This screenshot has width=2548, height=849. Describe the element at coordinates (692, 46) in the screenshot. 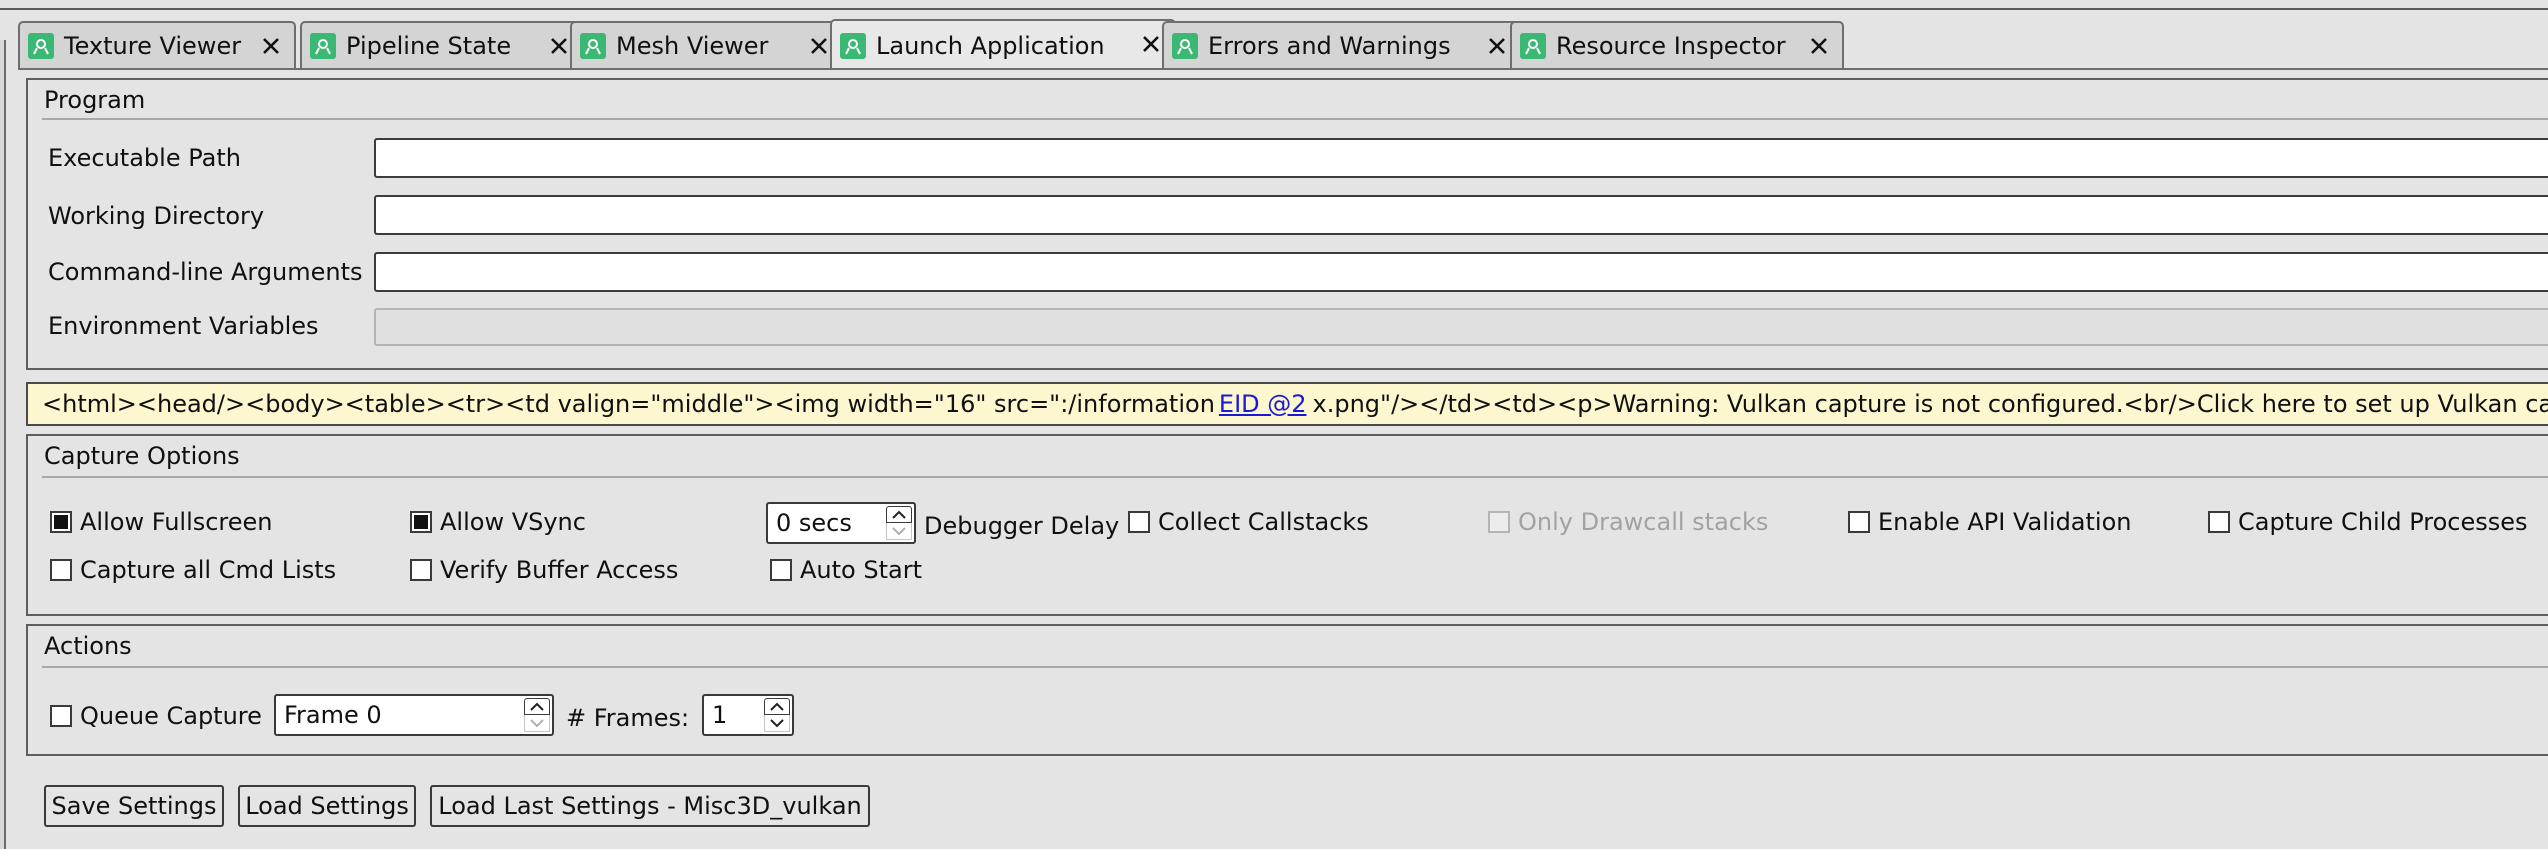

I see `tab-label: Mesh Viewer` at that location.